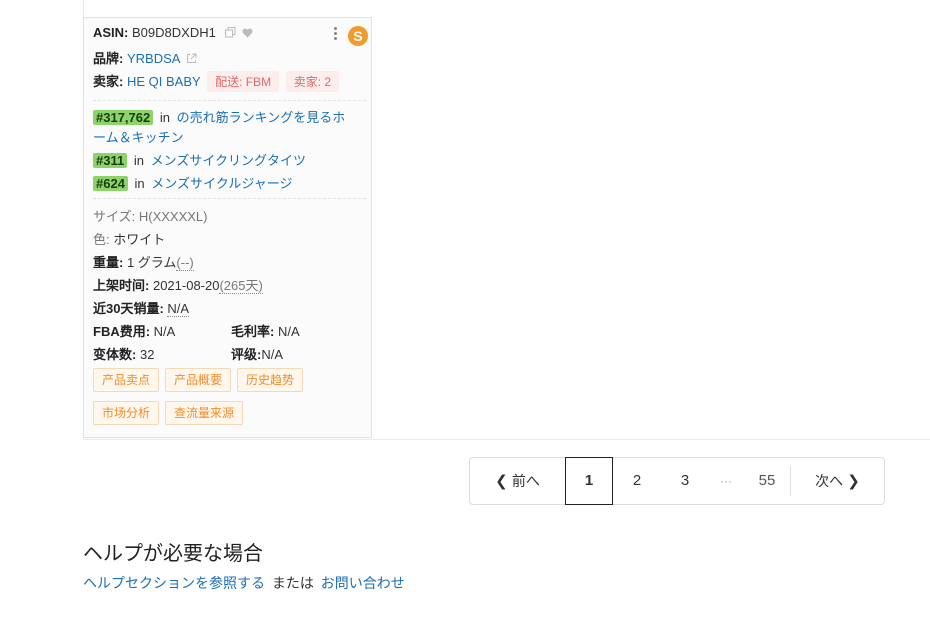 The image size is (930, 629). Describe the element at coordinates (506, 439) in the screenshot. I see `content-divider` at that location.